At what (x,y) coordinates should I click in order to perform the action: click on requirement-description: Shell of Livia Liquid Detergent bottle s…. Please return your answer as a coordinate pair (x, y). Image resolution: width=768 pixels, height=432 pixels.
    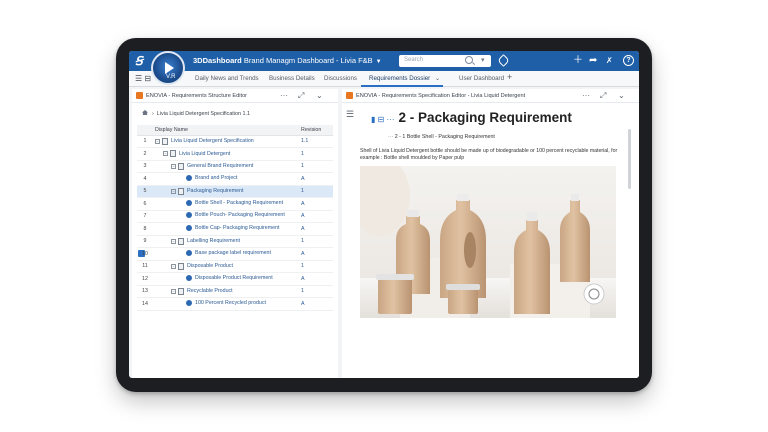
    Looking at the image, I should click on (490, 154).